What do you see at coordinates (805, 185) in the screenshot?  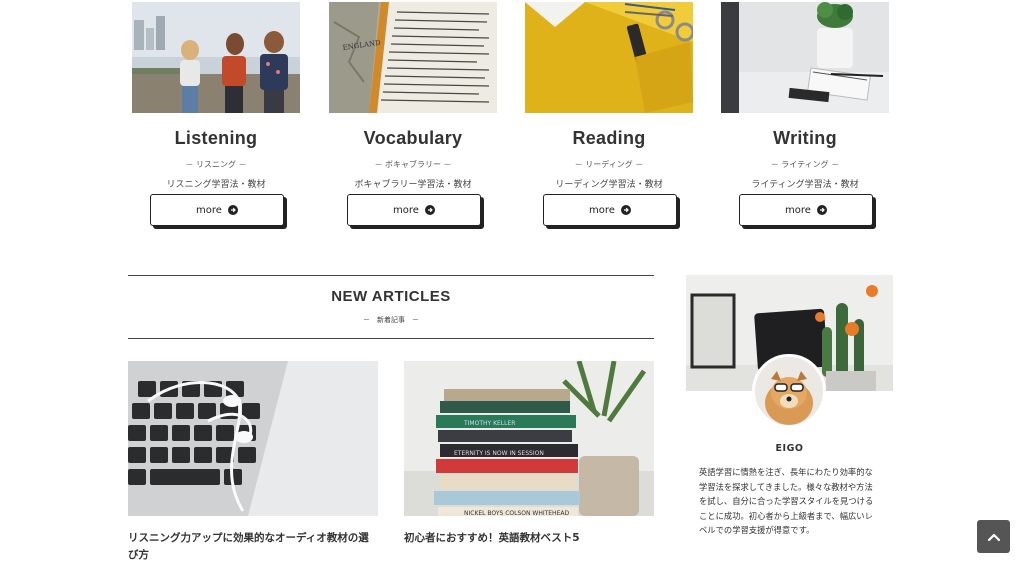 I see `category-description: ライティング学習法・教材` at bounding box center [805, 185].